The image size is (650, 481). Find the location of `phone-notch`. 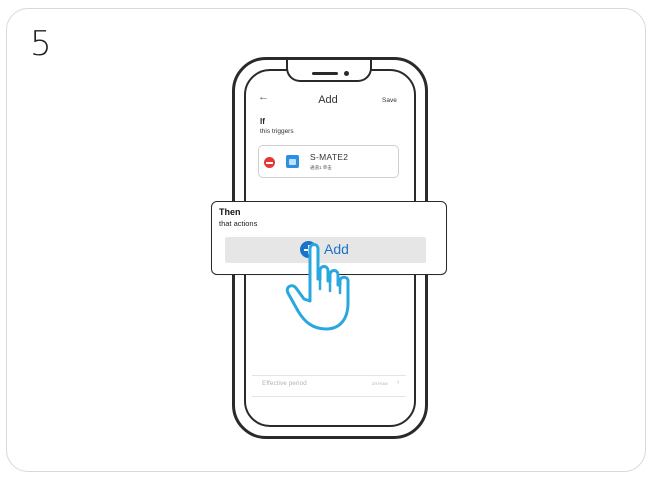

phone-notch is located at coordinates (329, 71).